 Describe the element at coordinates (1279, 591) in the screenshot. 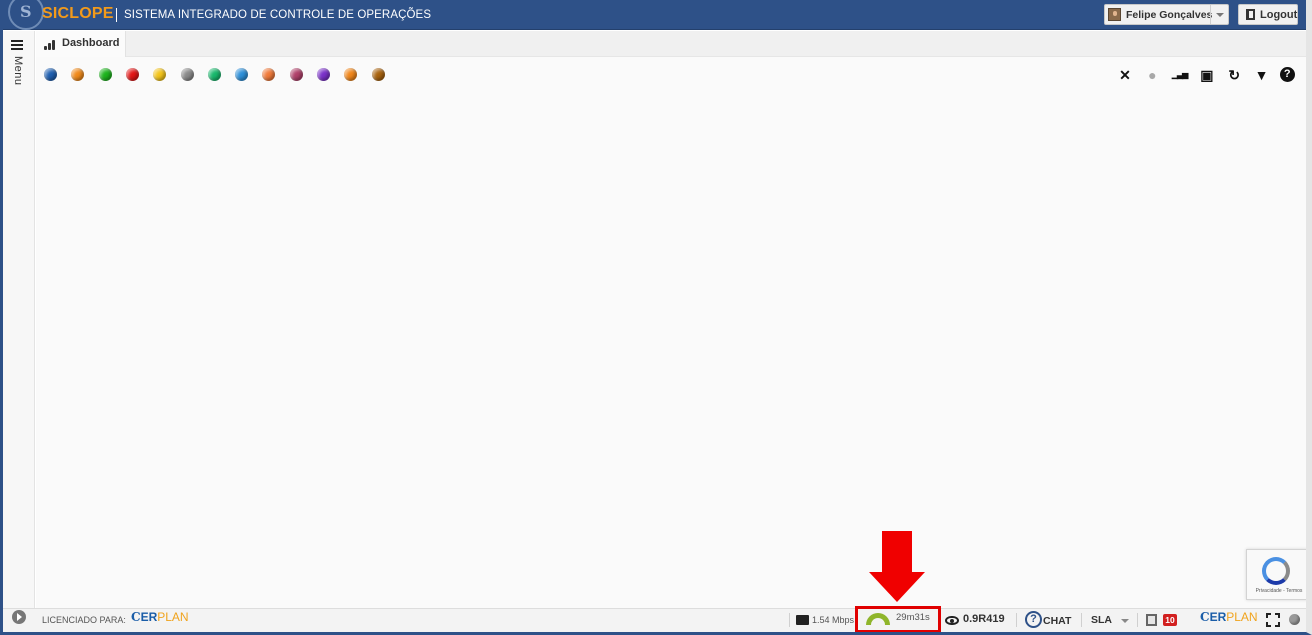

I see `recaptcha-text: Privacidade - Termos` at that location.